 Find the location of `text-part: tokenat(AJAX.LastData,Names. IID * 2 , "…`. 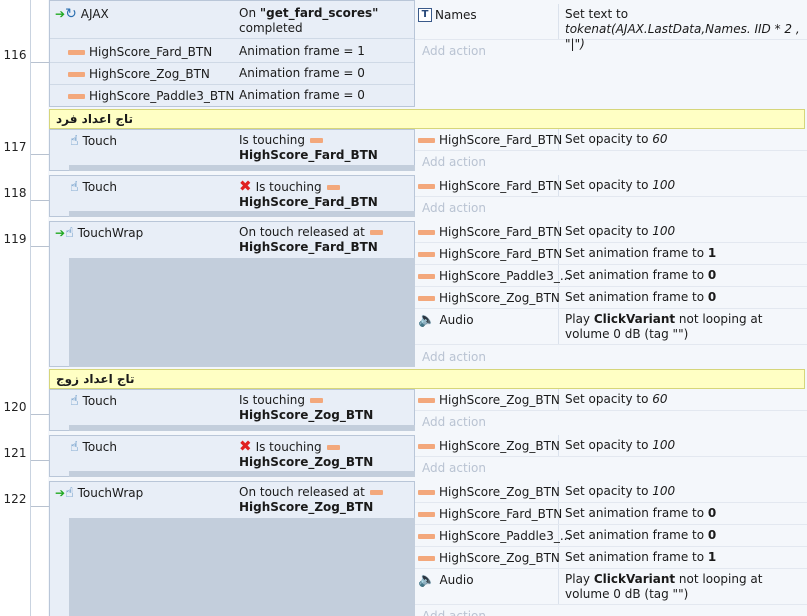

text-part: tokenat(AJAX.LastData,Names. IID * 2 , "… is located at coordinates (682, 36).